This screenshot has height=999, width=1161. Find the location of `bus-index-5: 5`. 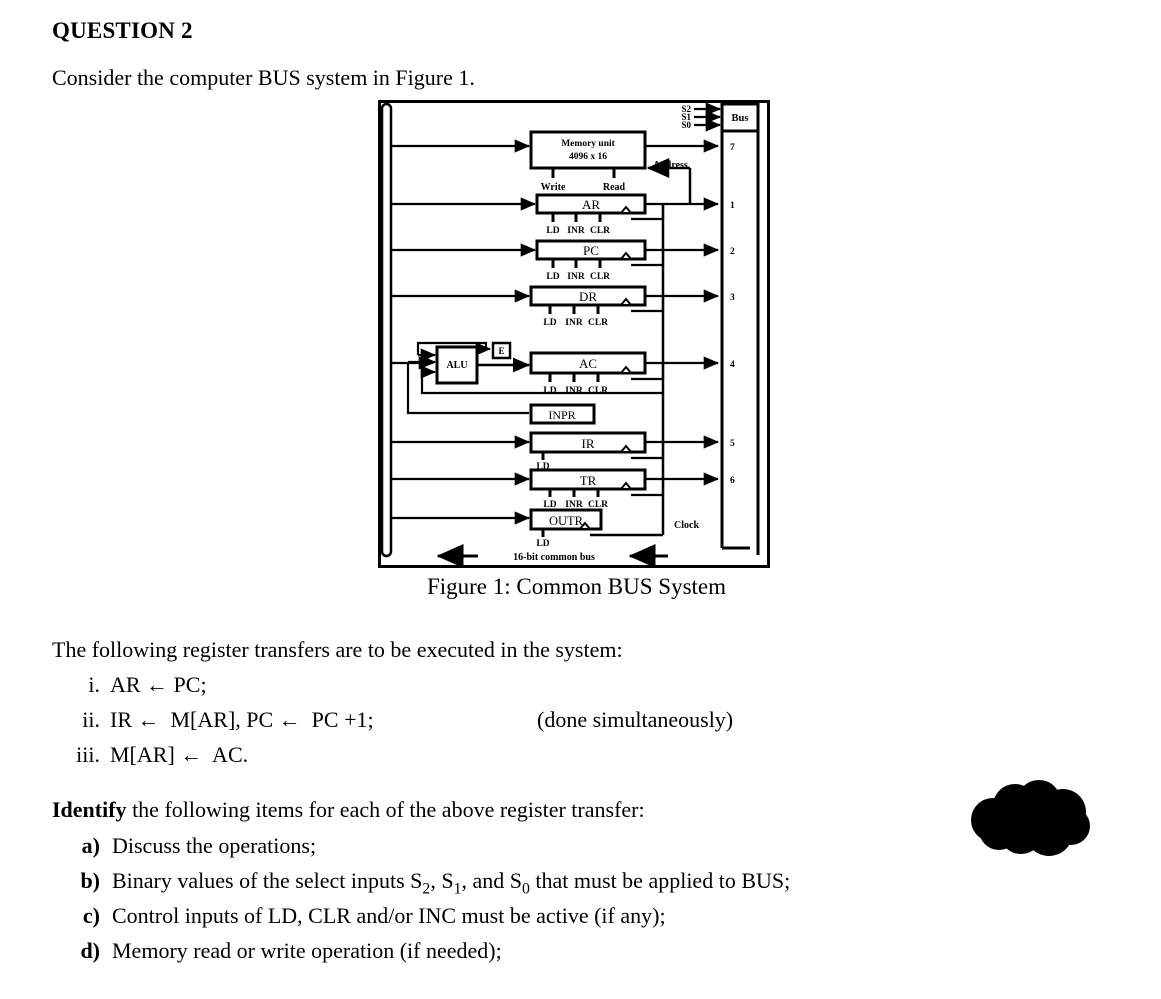

bus-index-5: 5 is located at coordinates (732, 444).